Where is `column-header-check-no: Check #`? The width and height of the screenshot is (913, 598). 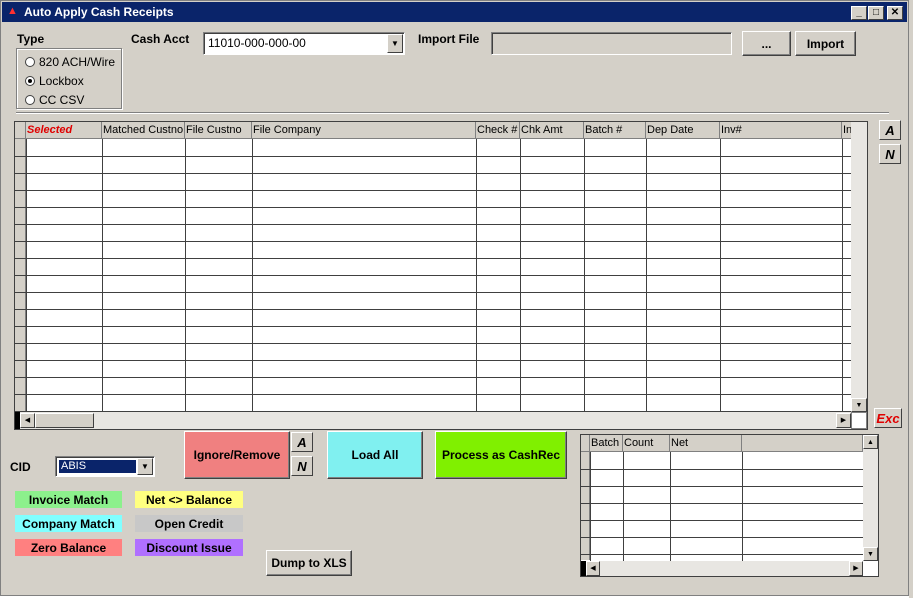
column-header-check-no: Check # is located at coordinates (498, 130).